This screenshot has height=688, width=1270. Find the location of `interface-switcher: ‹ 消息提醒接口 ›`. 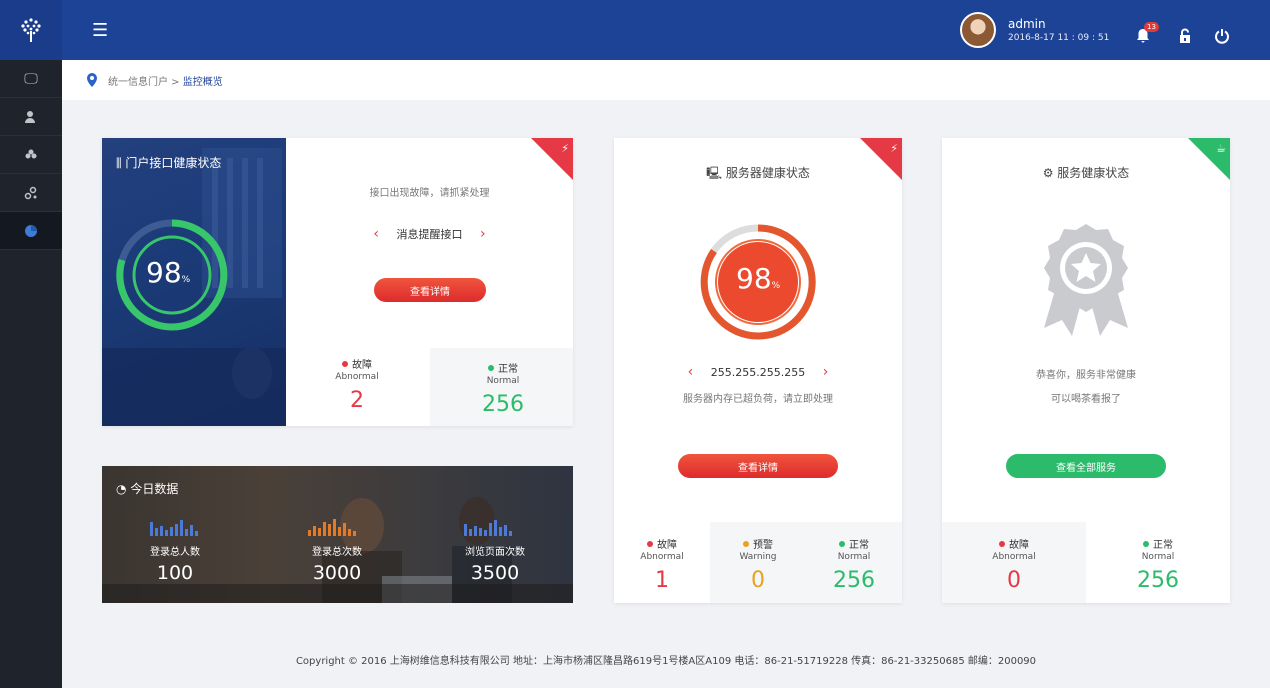

interface-switcher: ‹ 消息提醒接口 › is located at coordinates (429, 234).